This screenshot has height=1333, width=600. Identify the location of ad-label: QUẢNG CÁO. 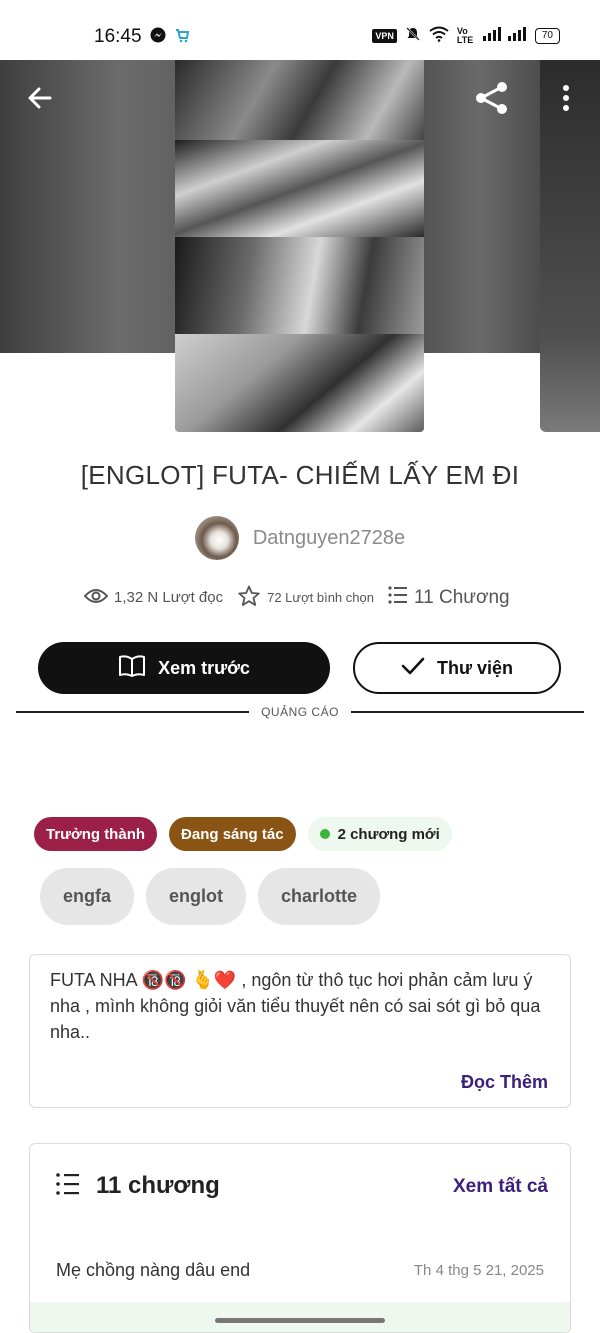
(300, 712).